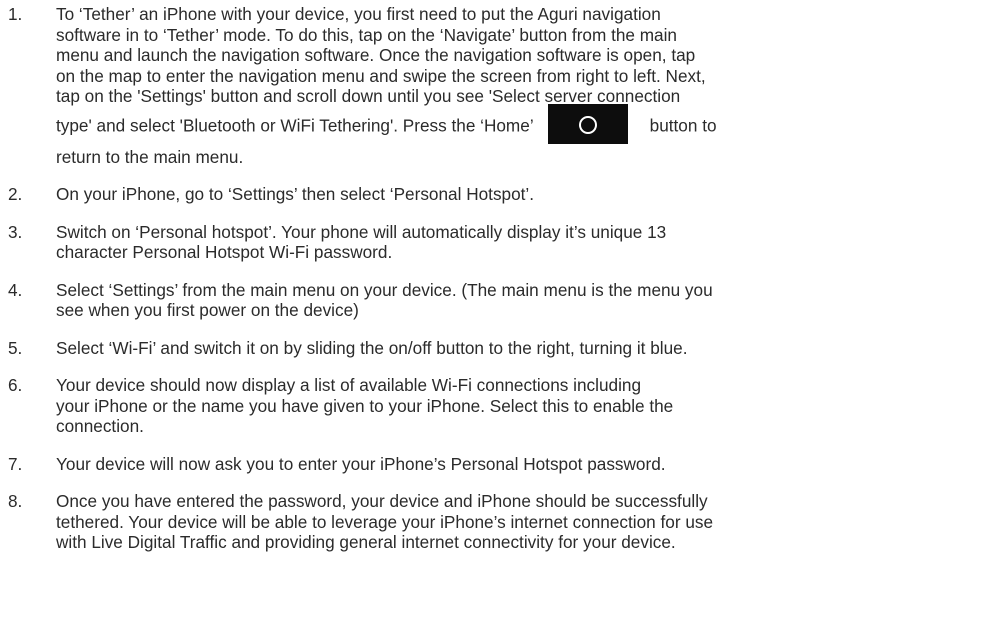  What do you see at coordinates (15, 231) in the screenshot?
I see `step-number: 3.` at bounding box center [15, 231].